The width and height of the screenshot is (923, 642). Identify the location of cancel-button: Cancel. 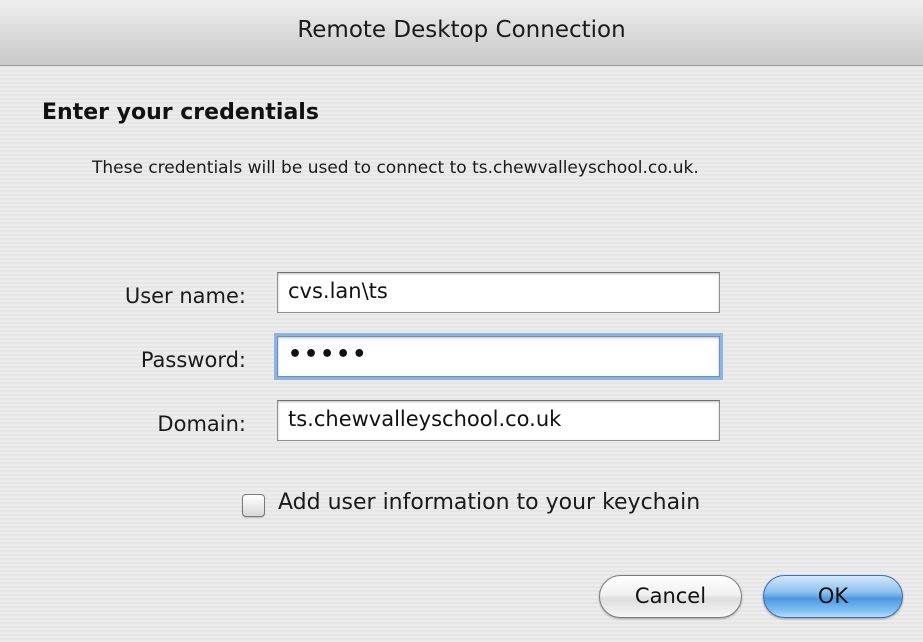
(670, 596).